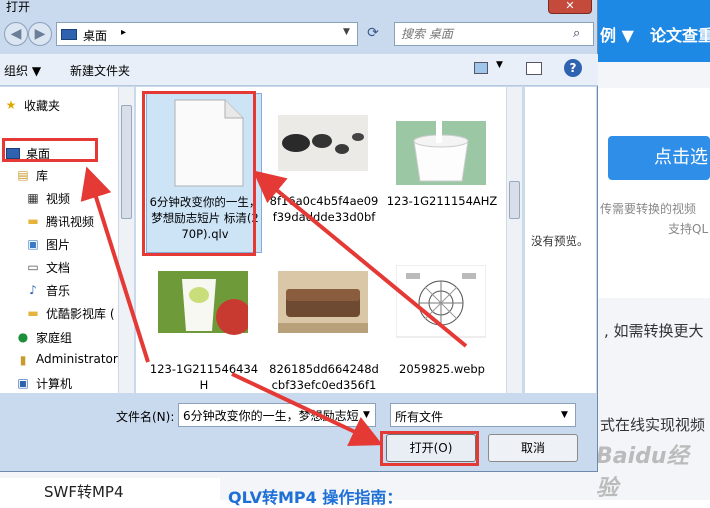 The width and height of the screenshot is (710, 508). I want to click on file-item-image: 826185dd664248dcbf33efc0ed356f19, so click(324, 327).